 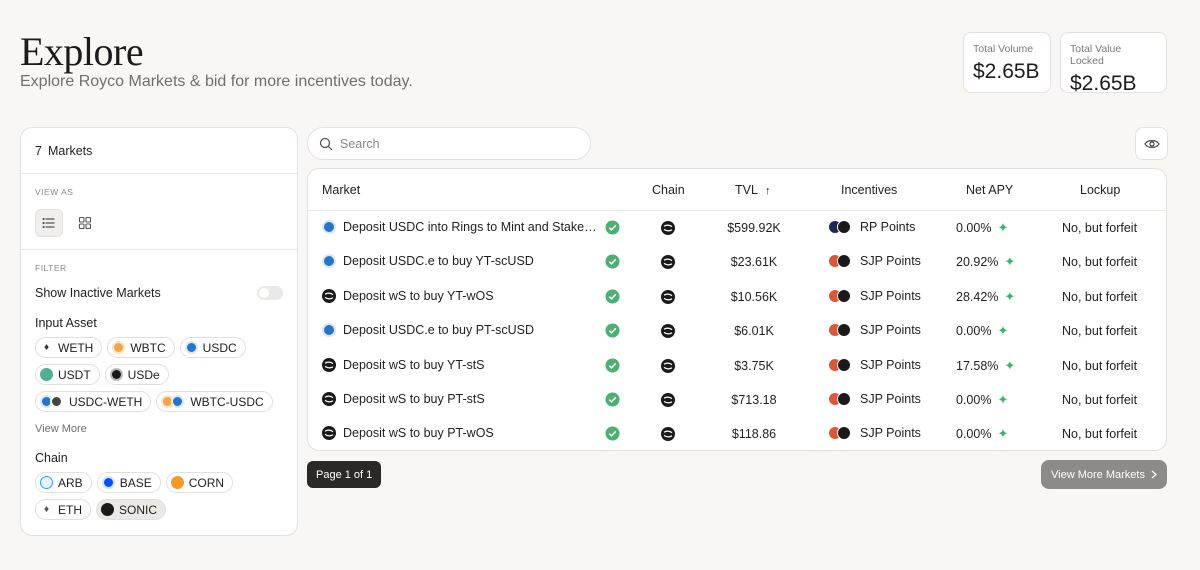 I want to click on usde-icon, so click(x=116, y=374).